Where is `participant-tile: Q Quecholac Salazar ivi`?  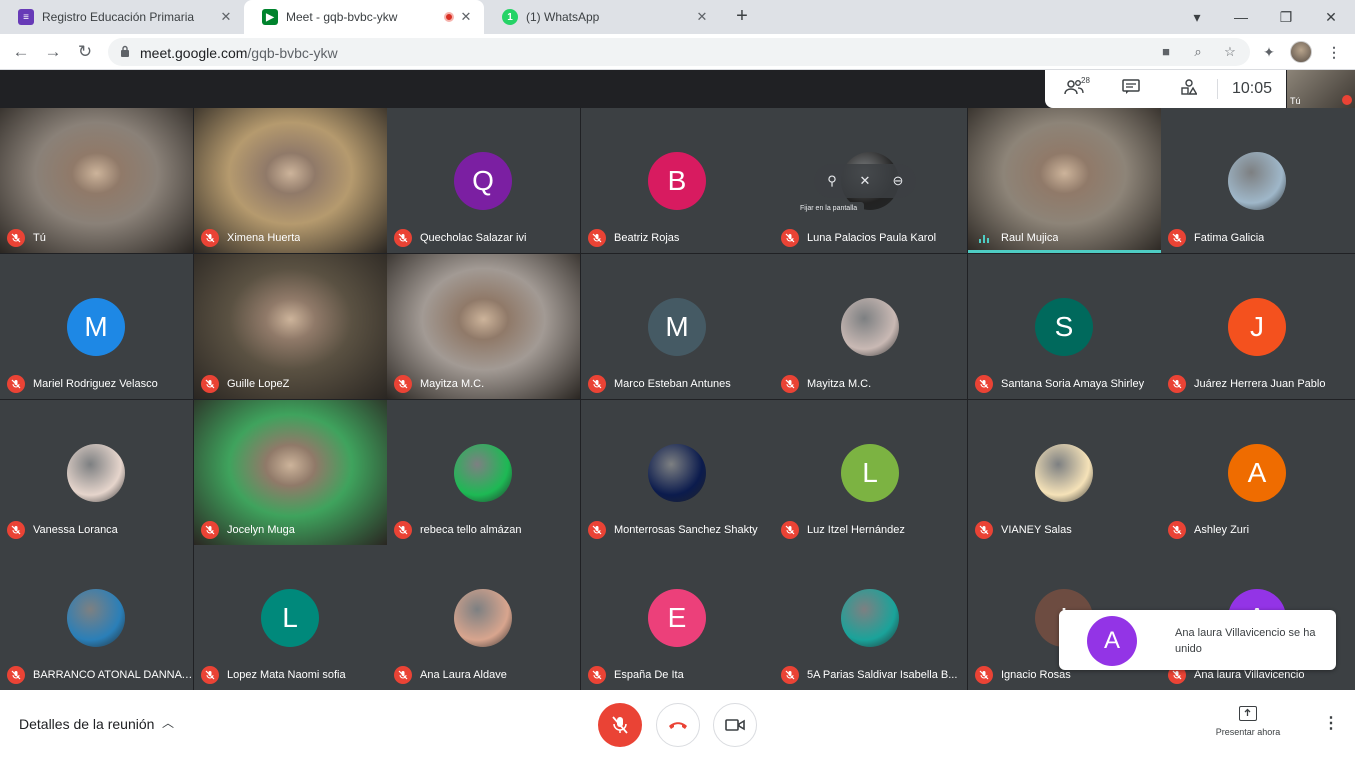
participant-tile: Q Quecholac Salazar ivi is located at coordinates (483, 180).